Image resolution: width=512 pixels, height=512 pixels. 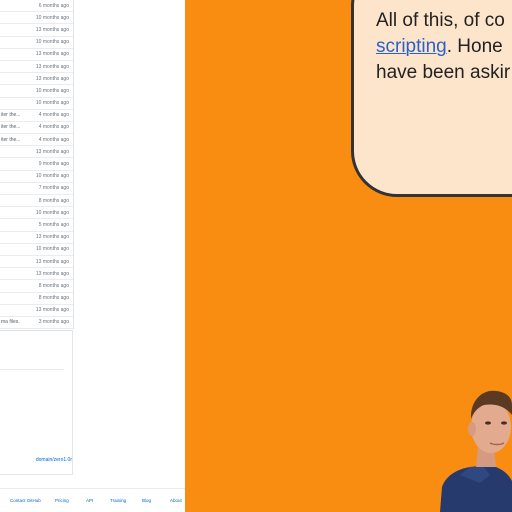 I want to click on footer-link-contact-github: Contact GitHub, so click(x=25, y=500).